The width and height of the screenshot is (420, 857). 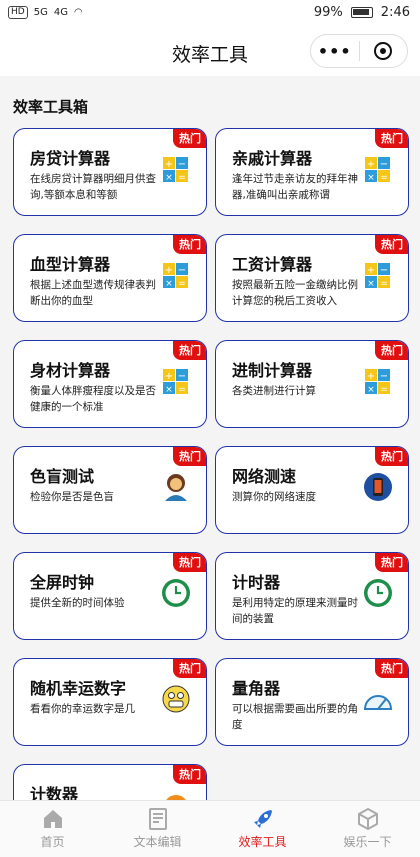 I want to click on tool-name: 身材计算器, so click(x=70, y=370).